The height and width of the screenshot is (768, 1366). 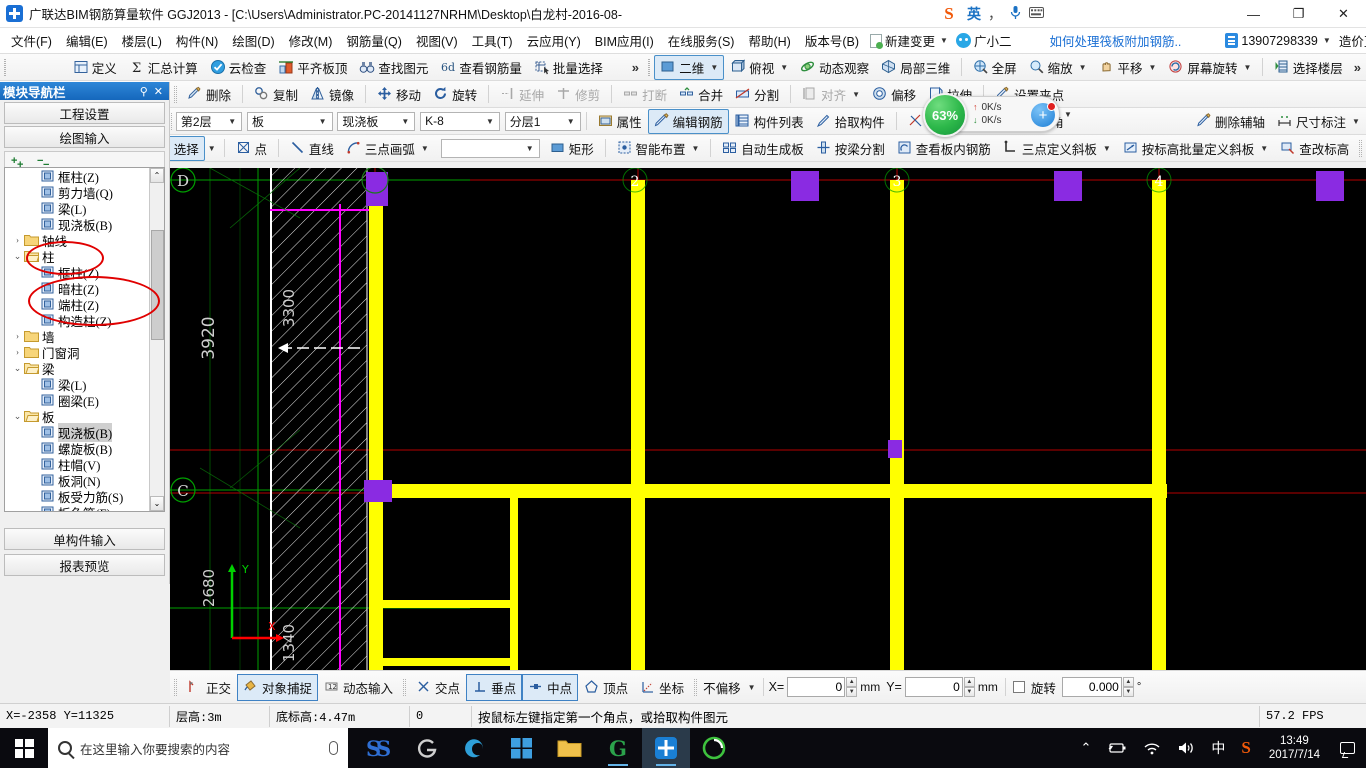 What do you see at coordinates (332, 94) in the screenshot?
I see `mirror-button: 镜像` at bounding box center [332, 94].